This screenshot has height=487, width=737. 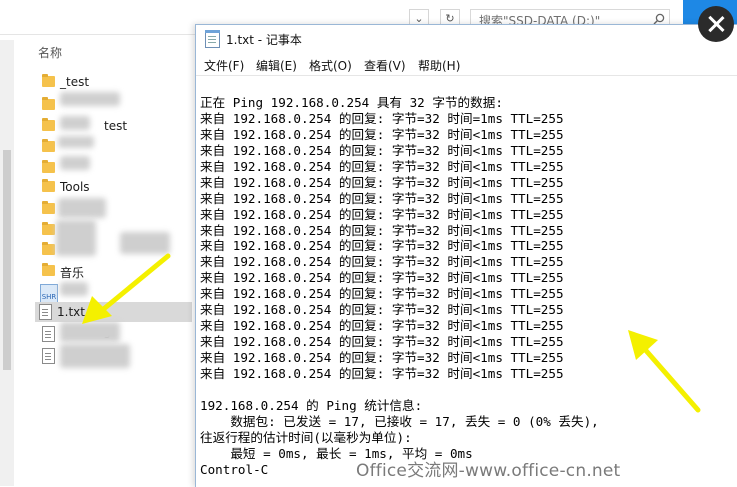 I want to click on menu-help: 帮助(H), so click(x=439, y=65).